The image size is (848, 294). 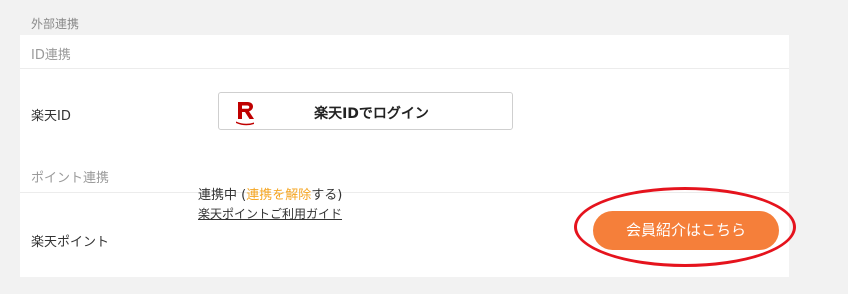 I want to click on id-link-header: ID連携, so click(x=404, y=52).